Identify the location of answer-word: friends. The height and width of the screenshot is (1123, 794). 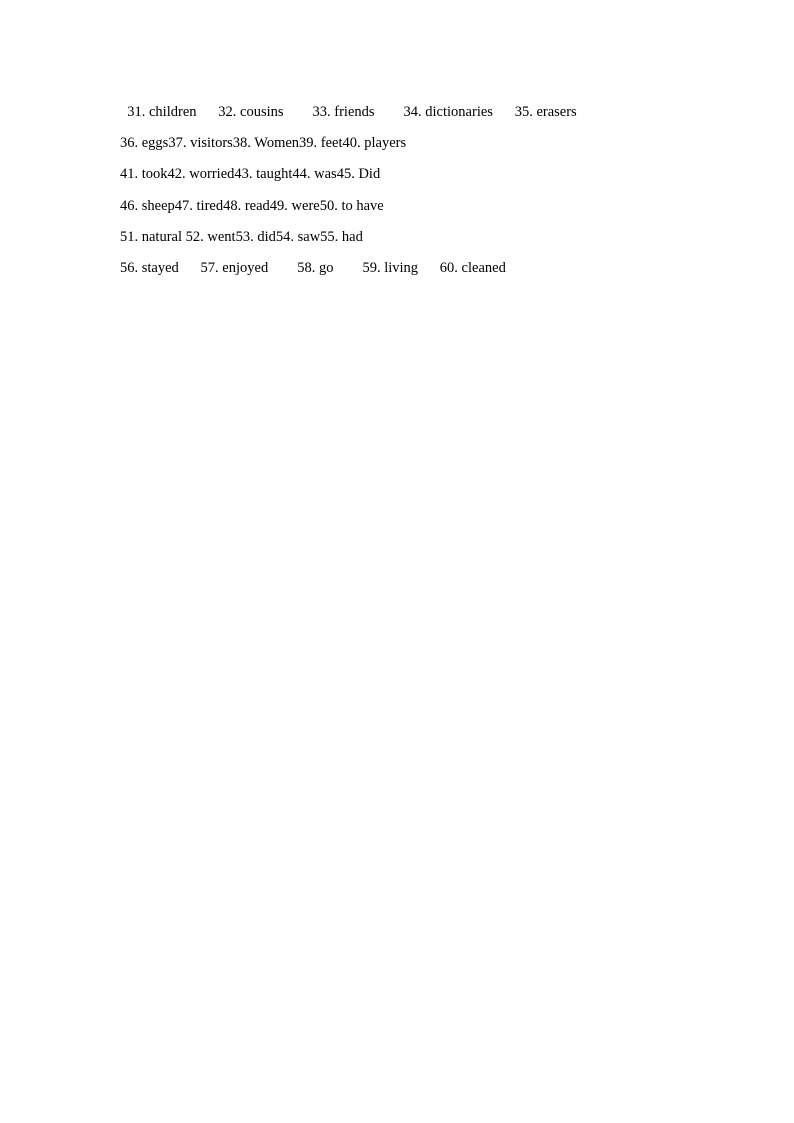
(354, 112).